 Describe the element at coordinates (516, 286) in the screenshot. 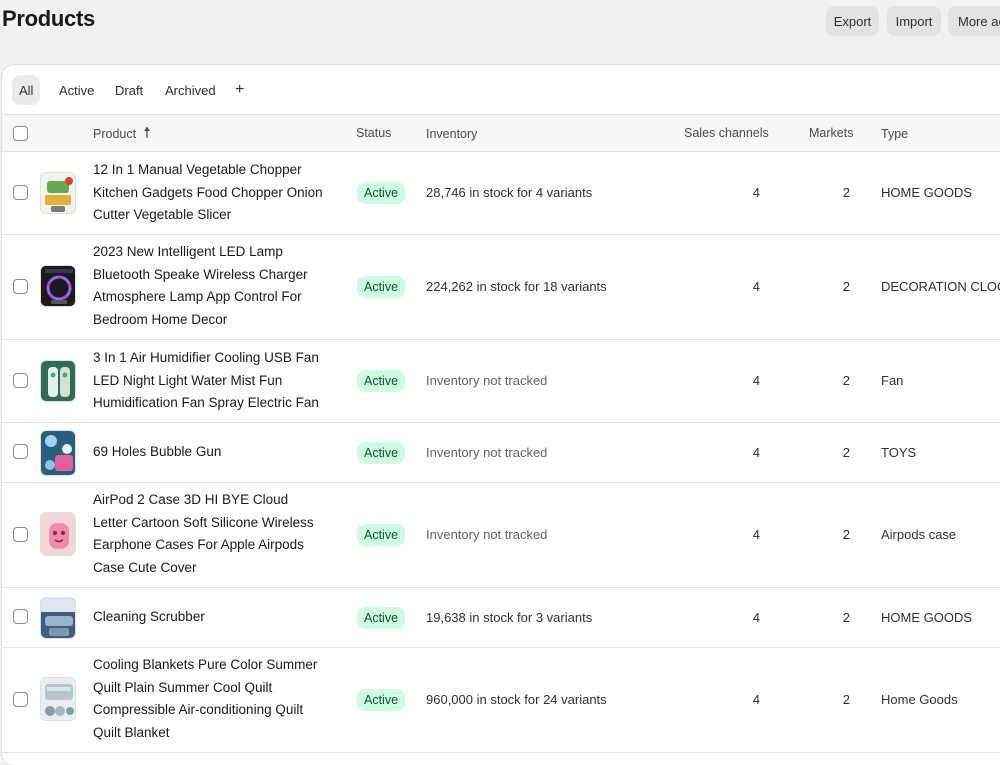

I see `inventory-cell: 224,262 in stock for 18 variants` at that location.